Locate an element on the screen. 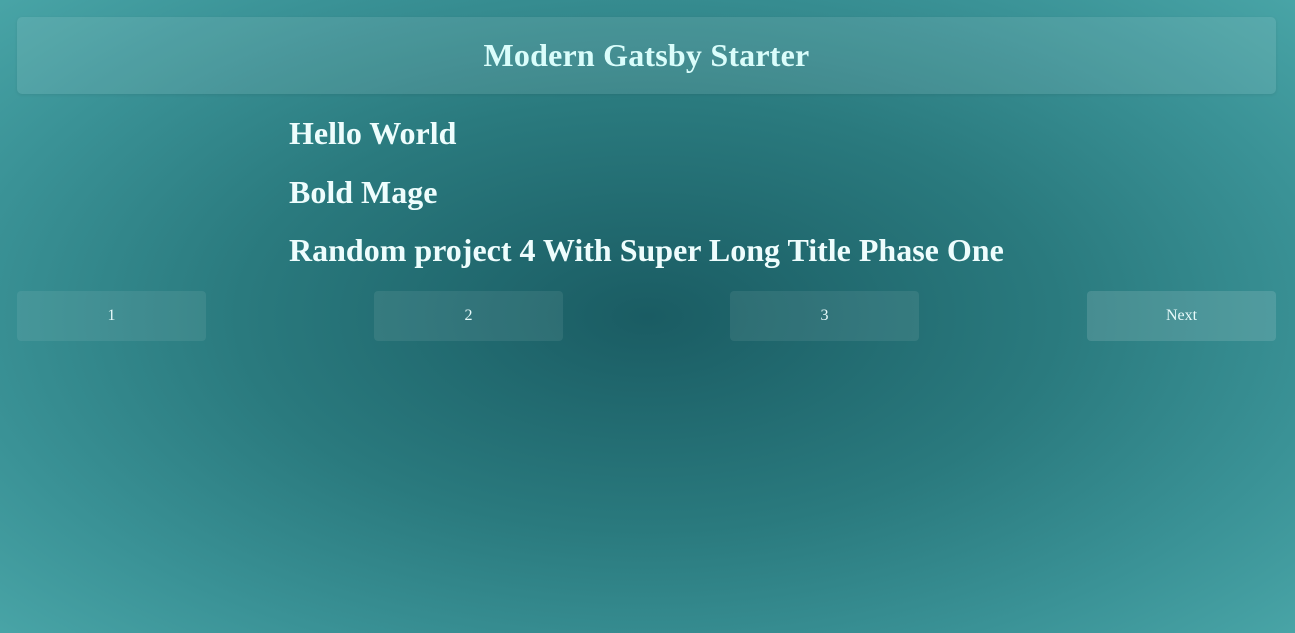 Image resolution: width=1295 pixels, height=633 pixels. page-3-button: 3 is located at coordinates (824, 316).